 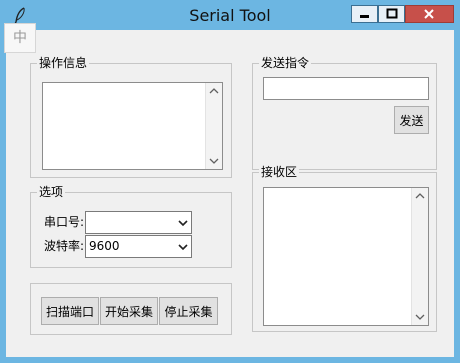 I want to click on maximize-button, so click(x=391, y=14).